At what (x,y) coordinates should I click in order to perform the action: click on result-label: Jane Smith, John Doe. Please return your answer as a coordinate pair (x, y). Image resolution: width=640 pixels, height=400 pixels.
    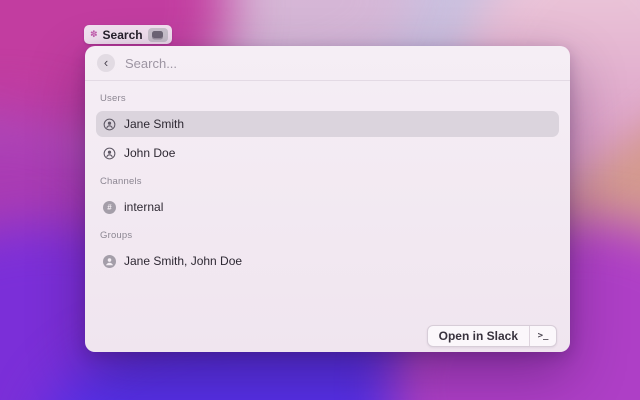
    Looking at the image, I should click on (183, 261).